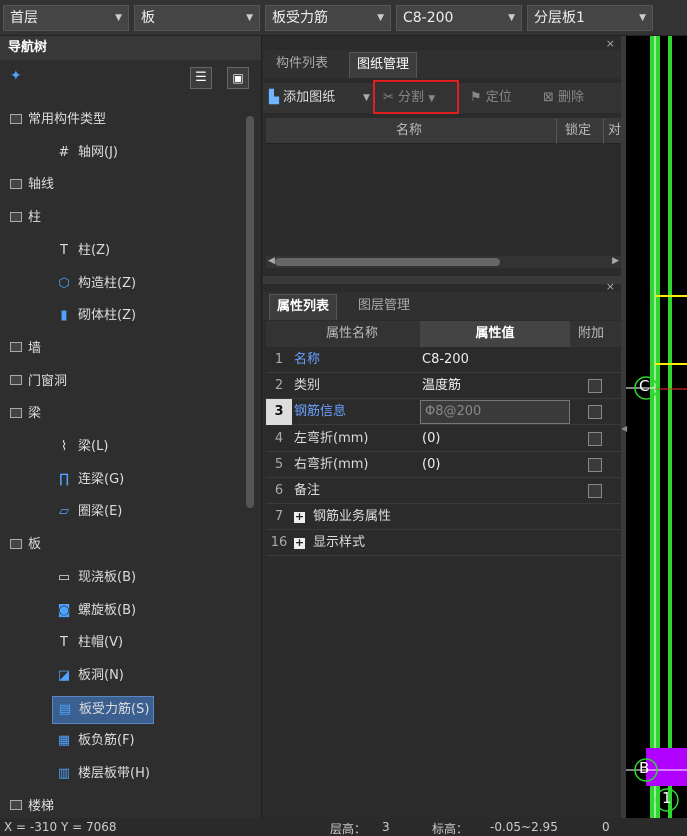 This screenshot has height=836, width=687. I want to click on drawing-canvas: C B 1, so click(656, 427).